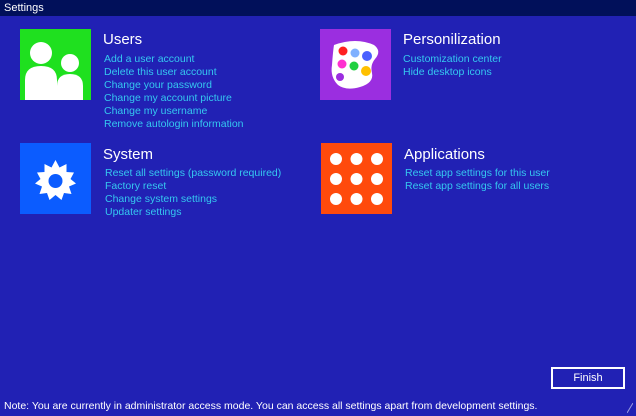 This screenshot has width=636, height=416. Describe the element at coordinates (174, 59) in the screenshot. I see `link-add-user-account: Add a user account` at that location.